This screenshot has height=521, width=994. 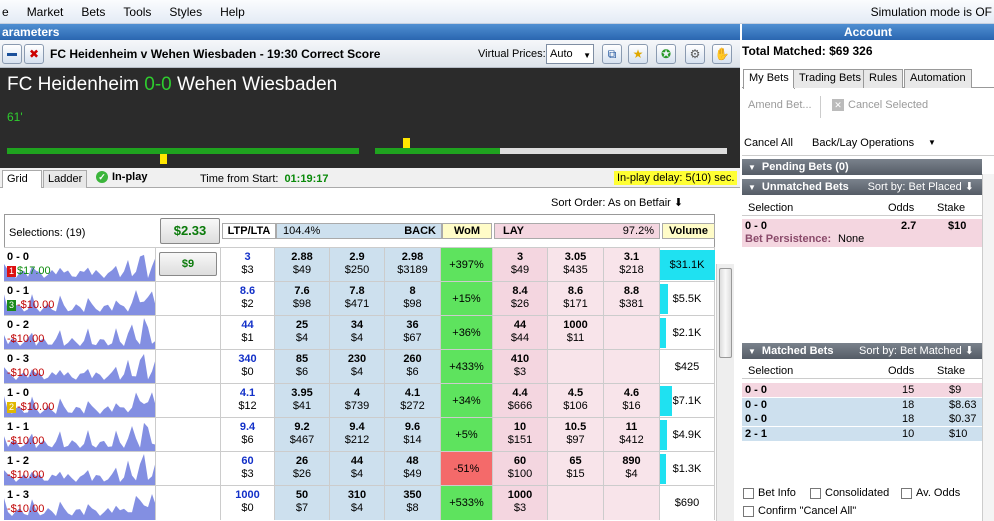 I want to click on ltp-cell: 4.1 $12, so click(x=248, y=401).